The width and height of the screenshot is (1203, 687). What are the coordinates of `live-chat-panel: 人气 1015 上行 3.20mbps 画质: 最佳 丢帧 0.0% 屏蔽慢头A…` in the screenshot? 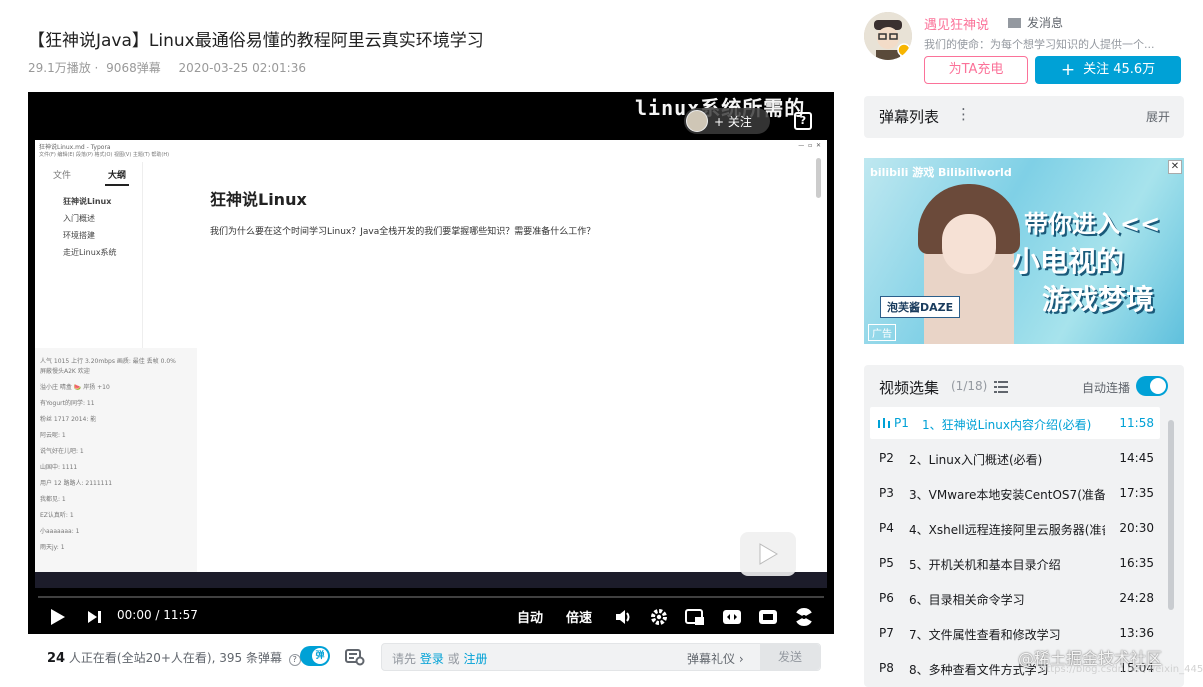 It's located at (116, 460).